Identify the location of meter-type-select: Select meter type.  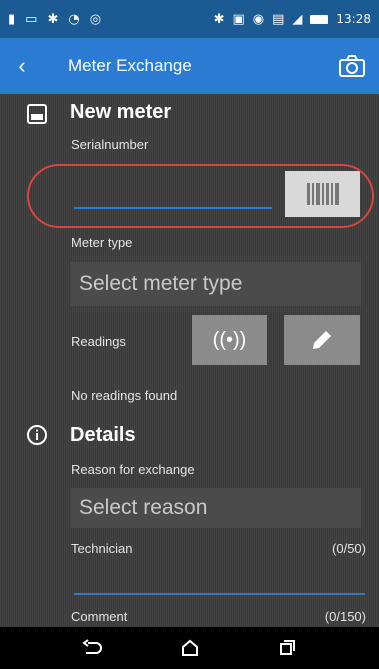
(216, 284).